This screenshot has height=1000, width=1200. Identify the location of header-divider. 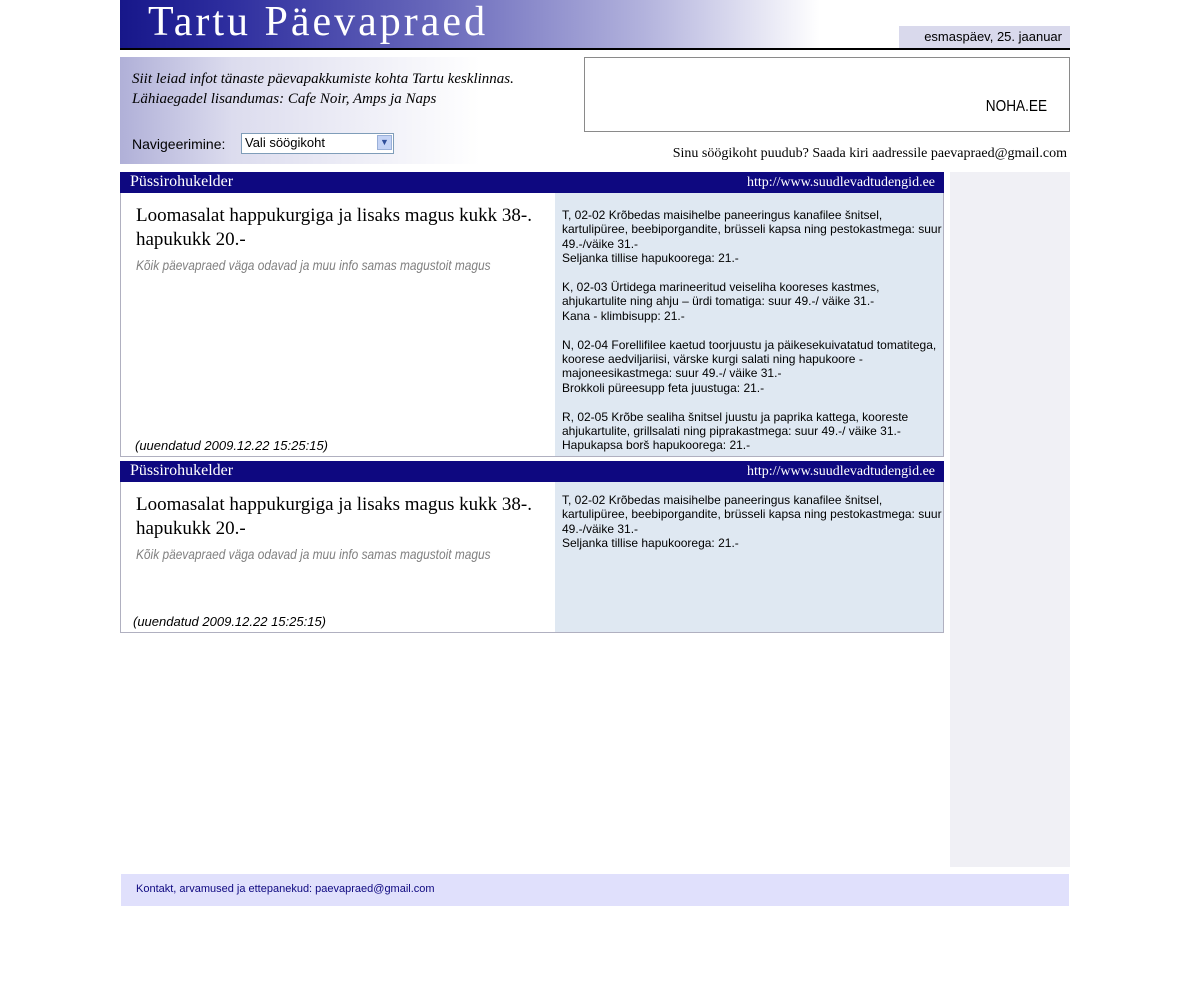
(595, 49).